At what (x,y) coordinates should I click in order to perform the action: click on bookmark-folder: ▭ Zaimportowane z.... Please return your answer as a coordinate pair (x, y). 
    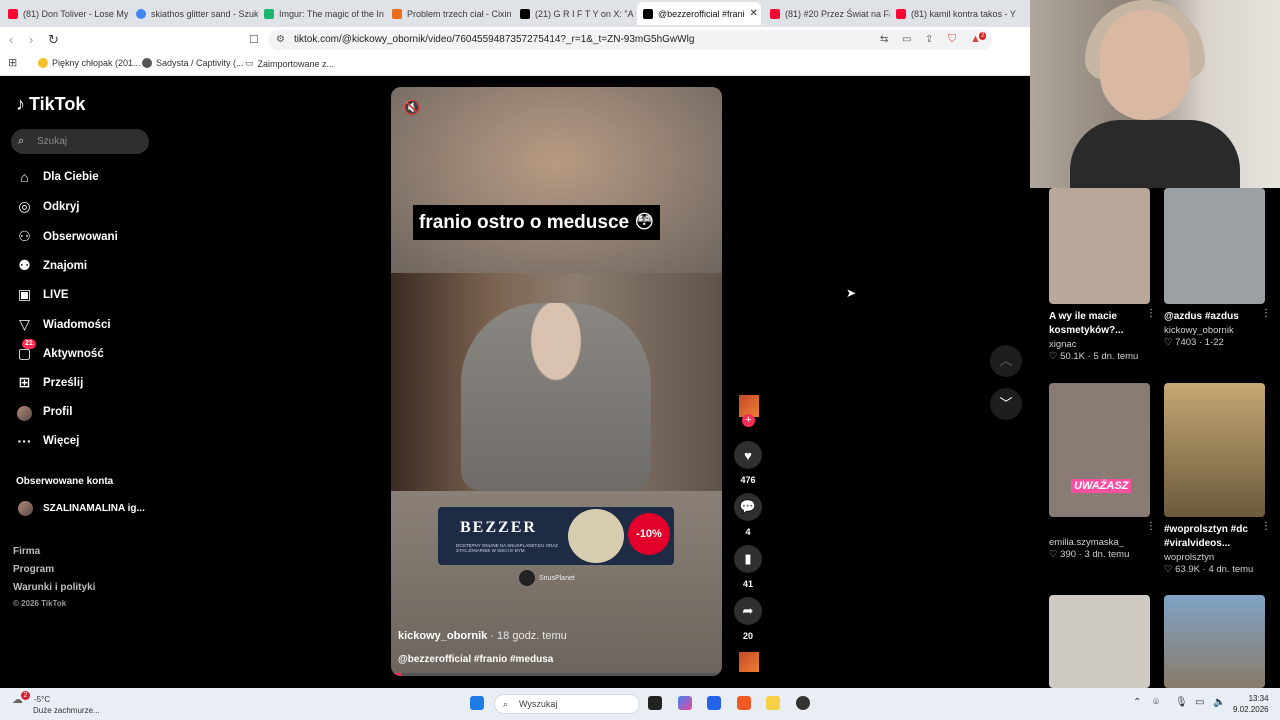
    Looking at the image, I should click on (289, 63).